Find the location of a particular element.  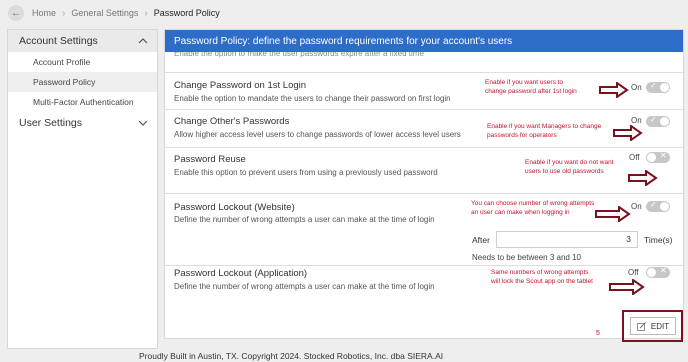

setting-title: Password Lockout (Website) is located at coordinates (234, 207).